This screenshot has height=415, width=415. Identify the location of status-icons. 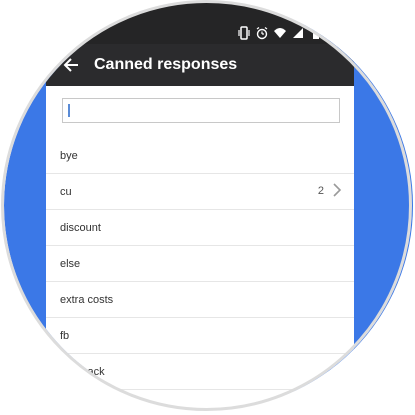
(280, 33).